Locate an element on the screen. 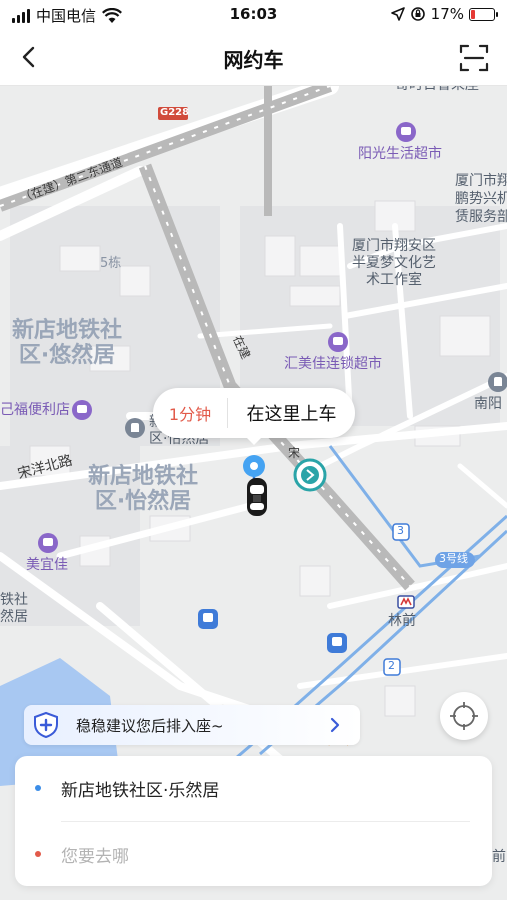  pickup-text: 在这里上车 is located at coordinates (291, 414).